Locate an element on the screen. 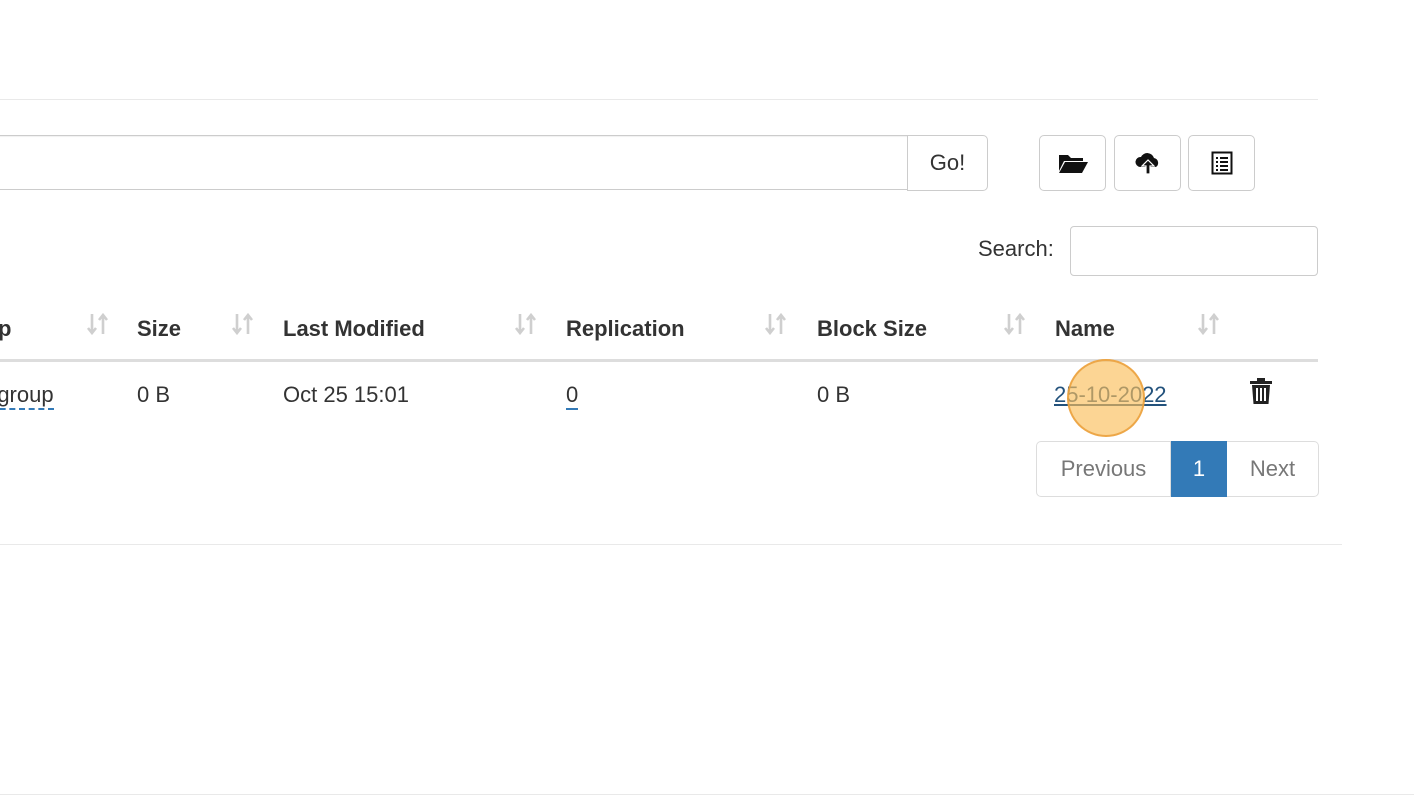 This screenshot has width=1414, height=796. column-header-group: p is located at coordinates (5, 329).